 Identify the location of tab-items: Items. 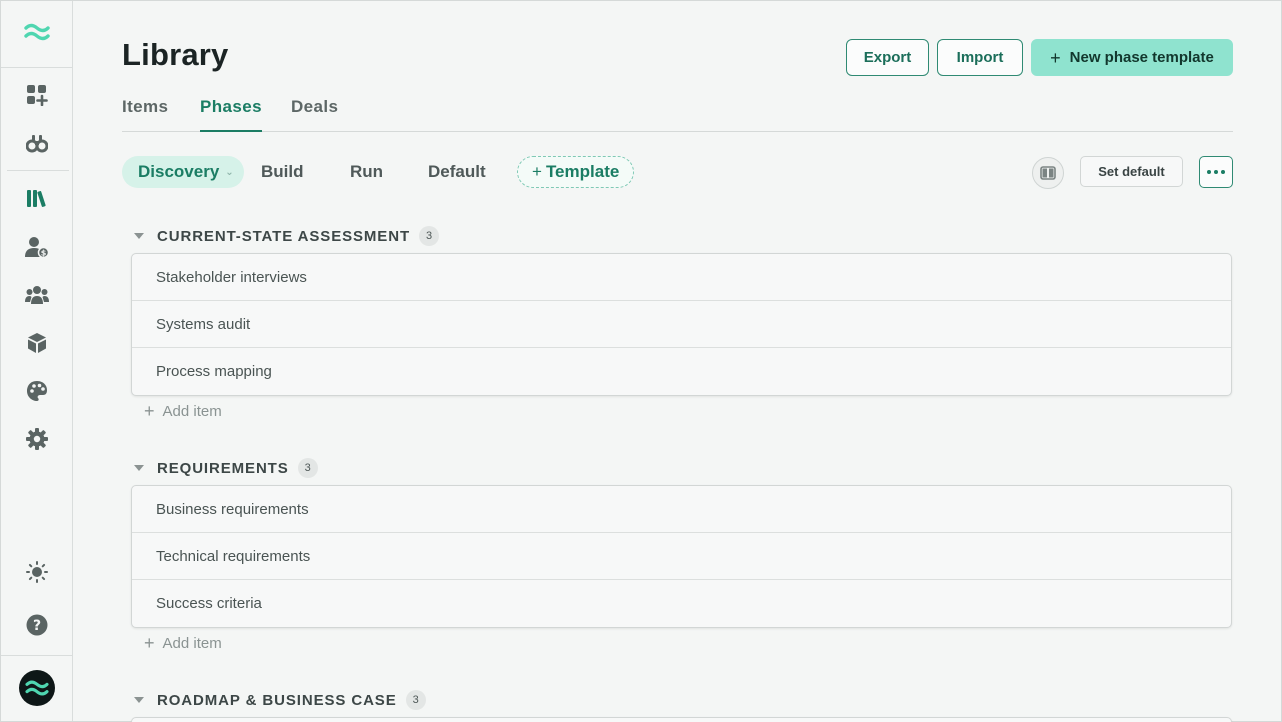
(145, 114).